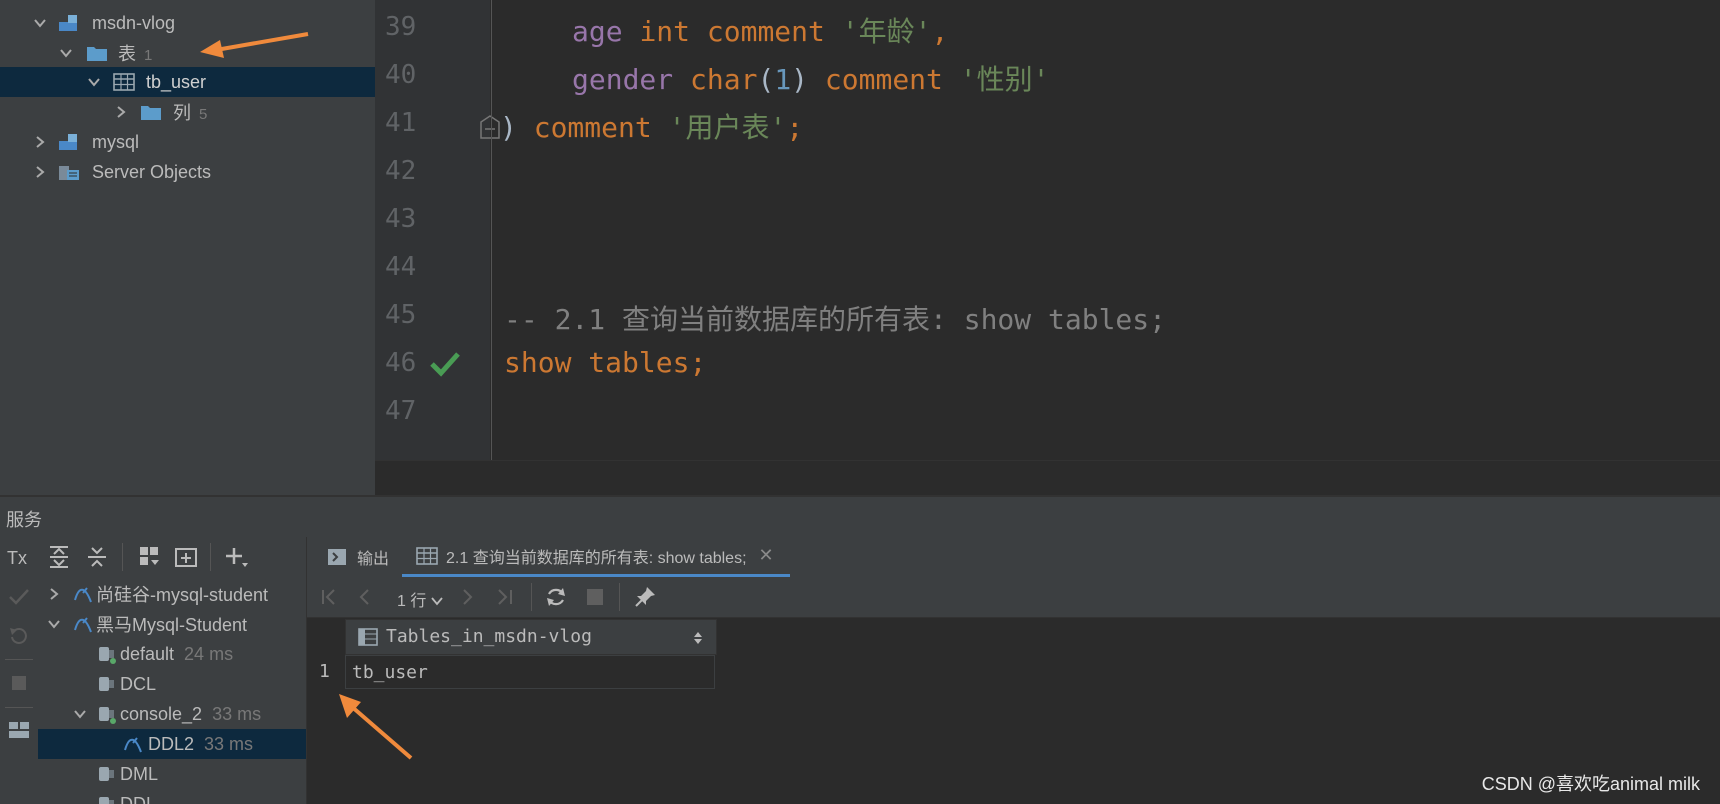 The width and height of the screenshot is (1720, 804). Describe the element at coordinates (172, 774) in the screenshot. I see `service-item-dml: DML` at that location.